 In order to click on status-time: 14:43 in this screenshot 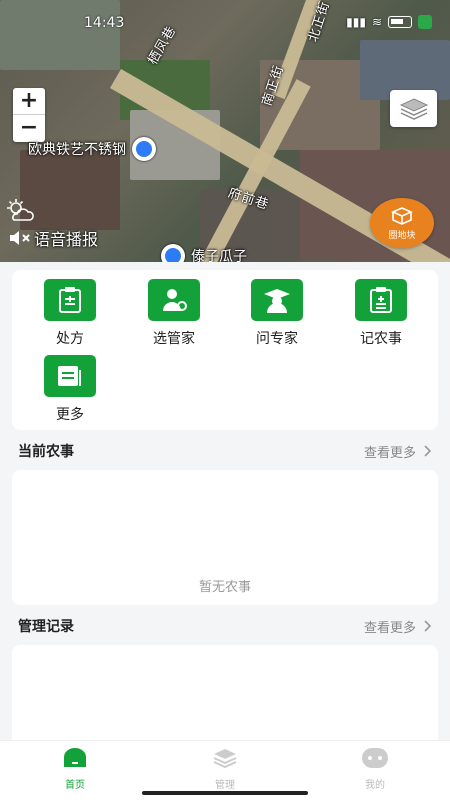, I will do `click(104, 23)`.